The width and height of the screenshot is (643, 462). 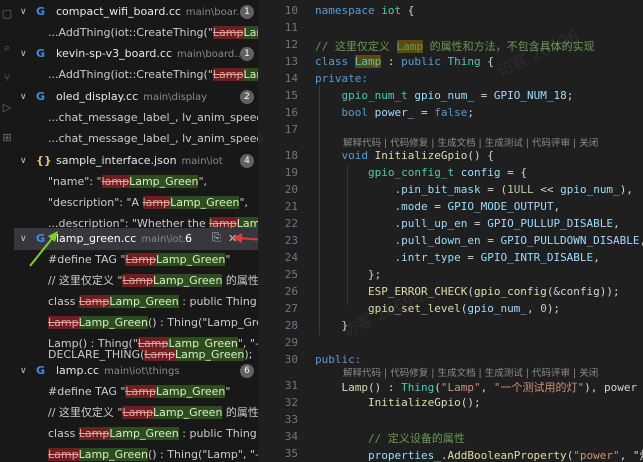 I want to click on files-icon: ▢, so click(x=7, y=14).